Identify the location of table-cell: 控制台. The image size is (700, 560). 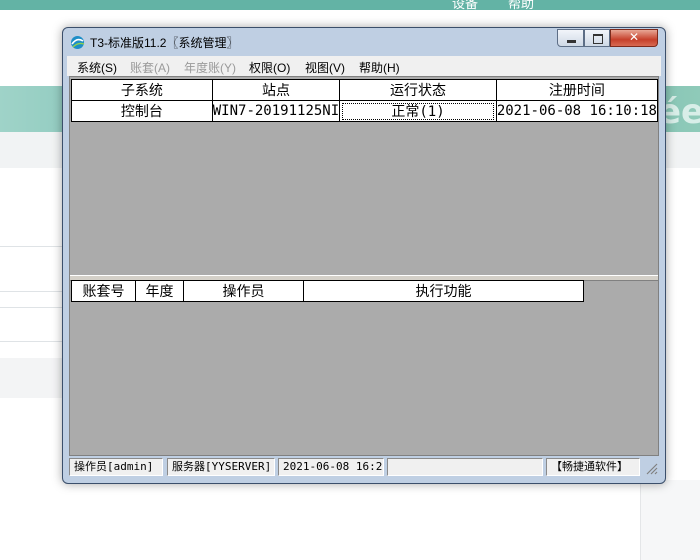
(142, 111).